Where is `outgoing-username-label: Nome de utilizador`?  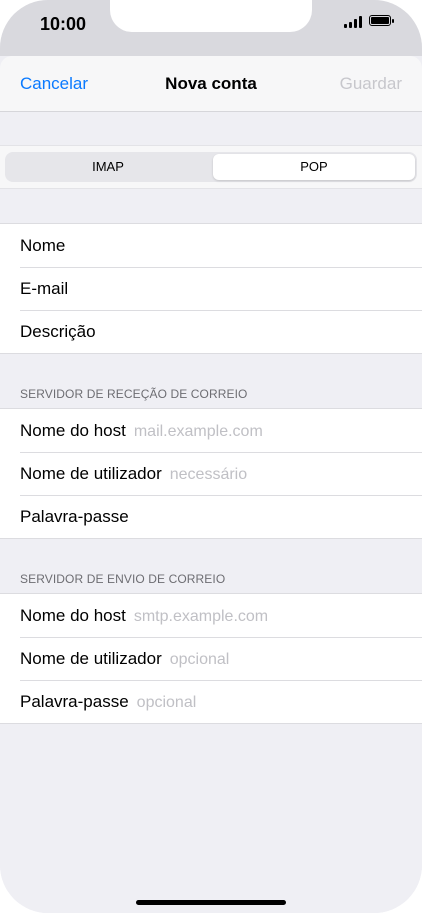 outgoing-username-label: Nome de utilizador is located at coordinates (91, 658).